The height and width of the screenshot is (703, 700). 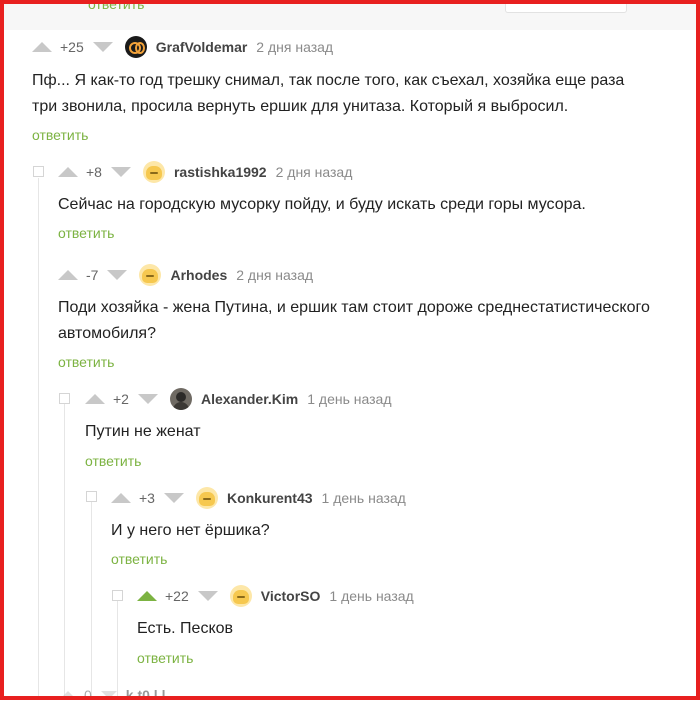 I want to click on comment-username: Konkurent43, so click(x=270, y=498).